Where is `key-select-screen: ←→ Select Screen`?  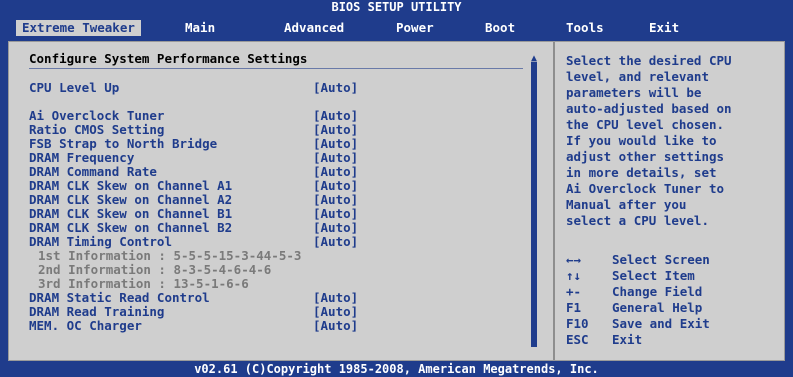
key-select-screen: ←→ Select Screen is located at coordinates (638, 259).